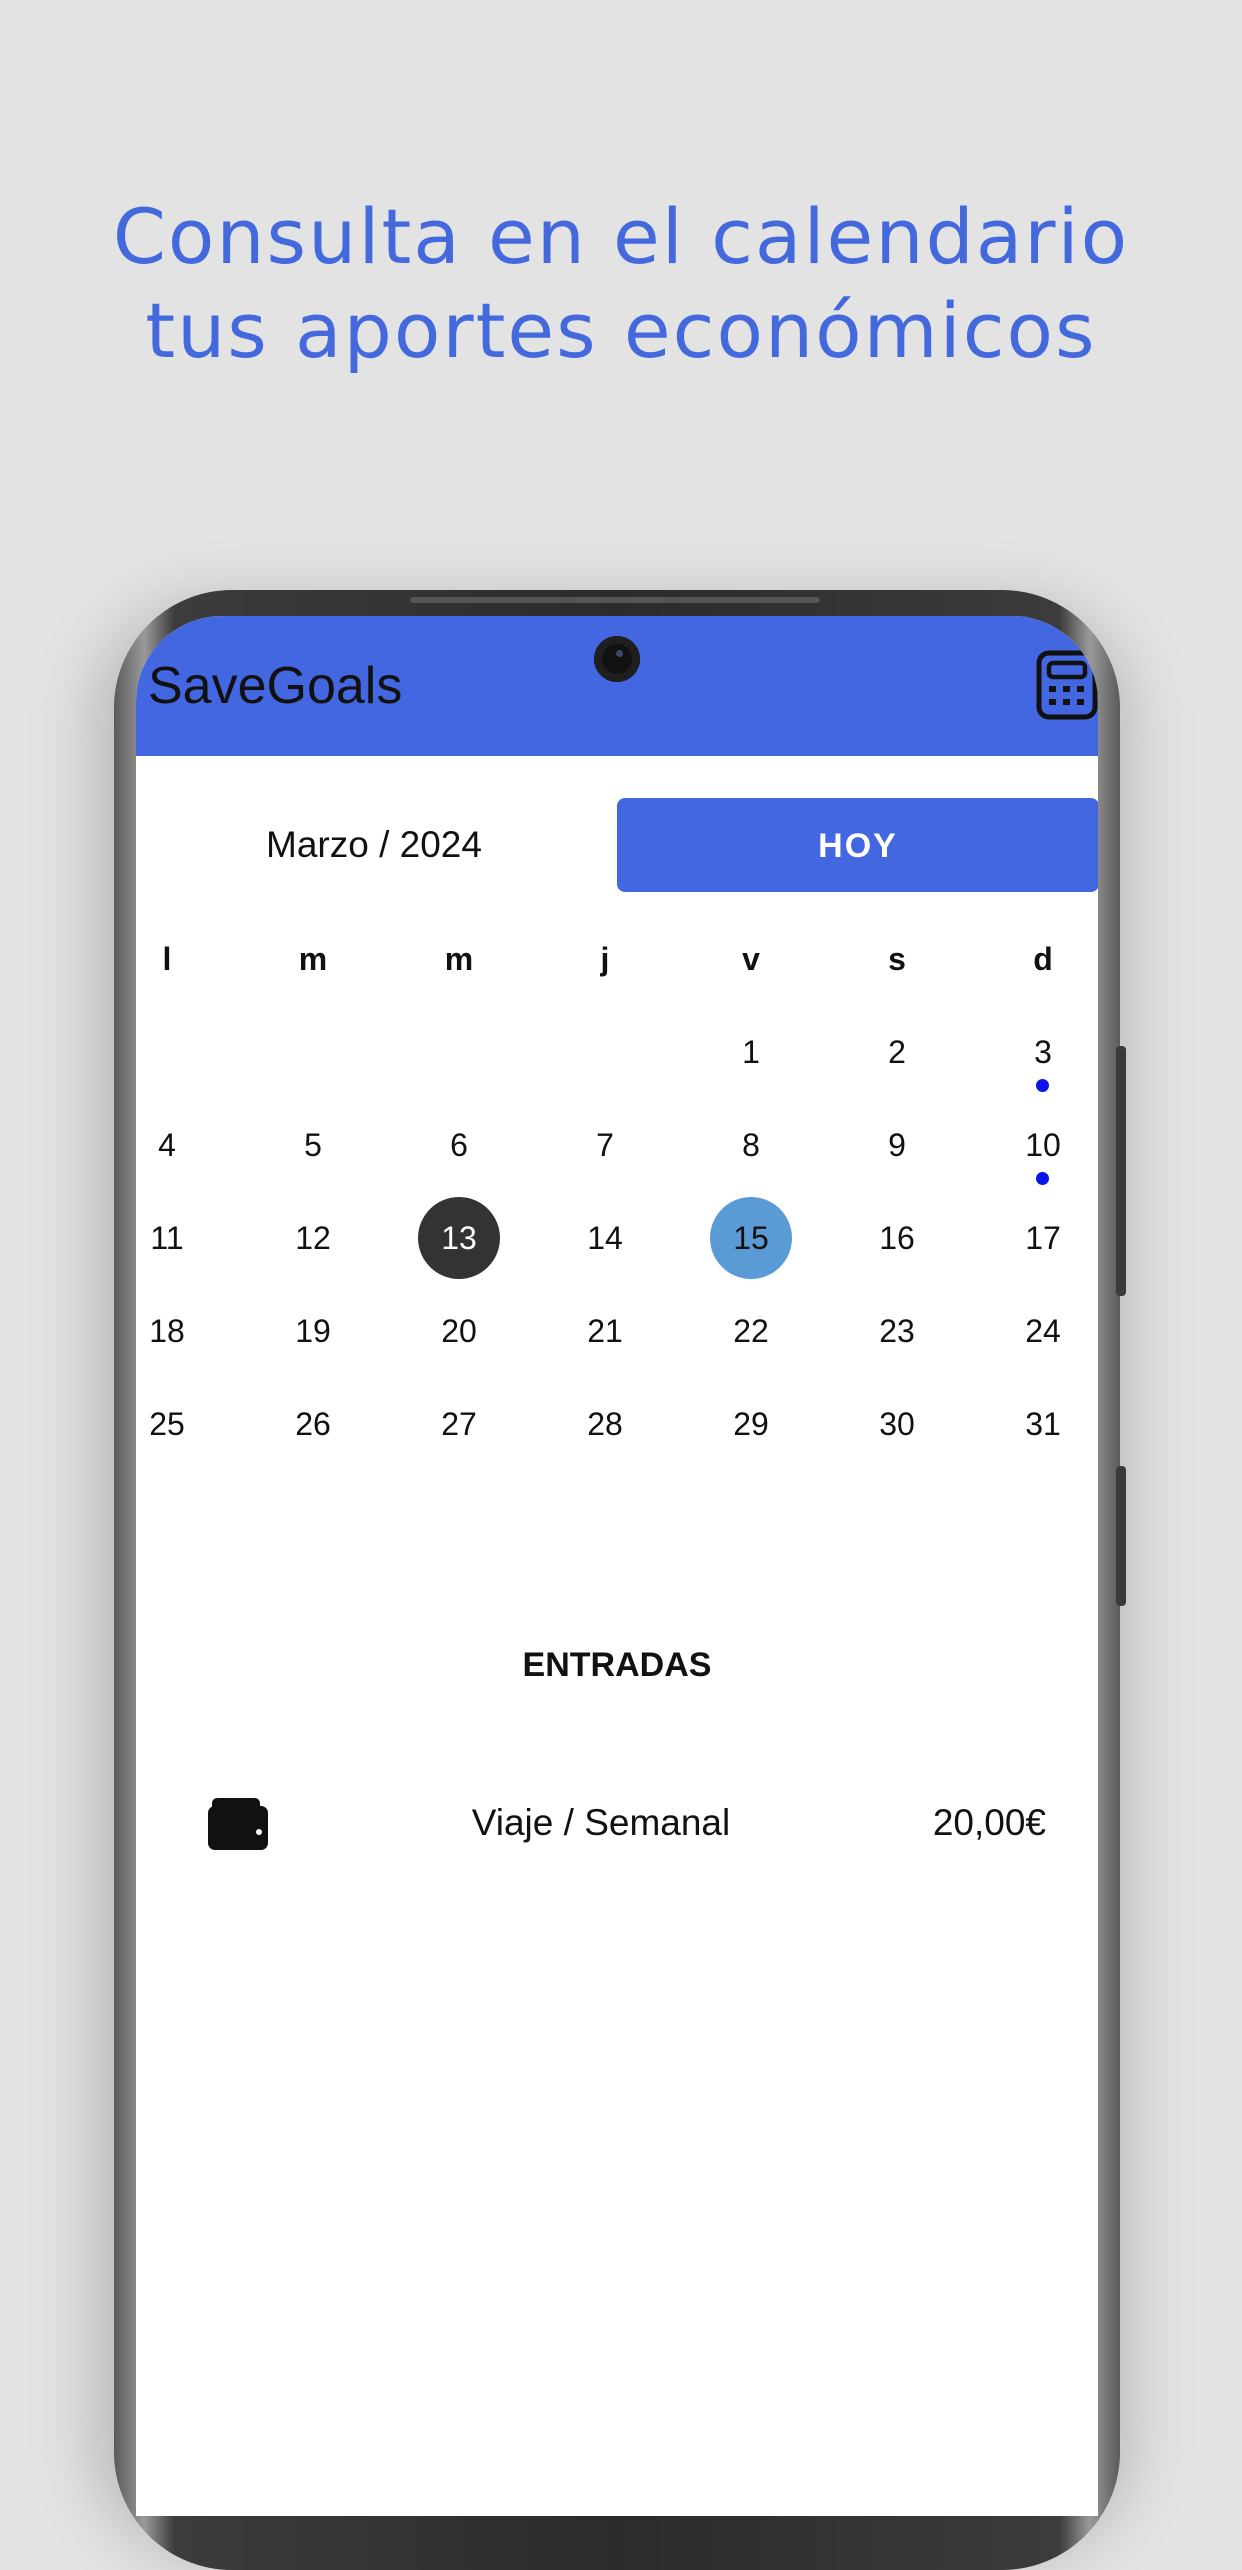  I want to click on calendar-day-number: 16, so click(897, 1238).